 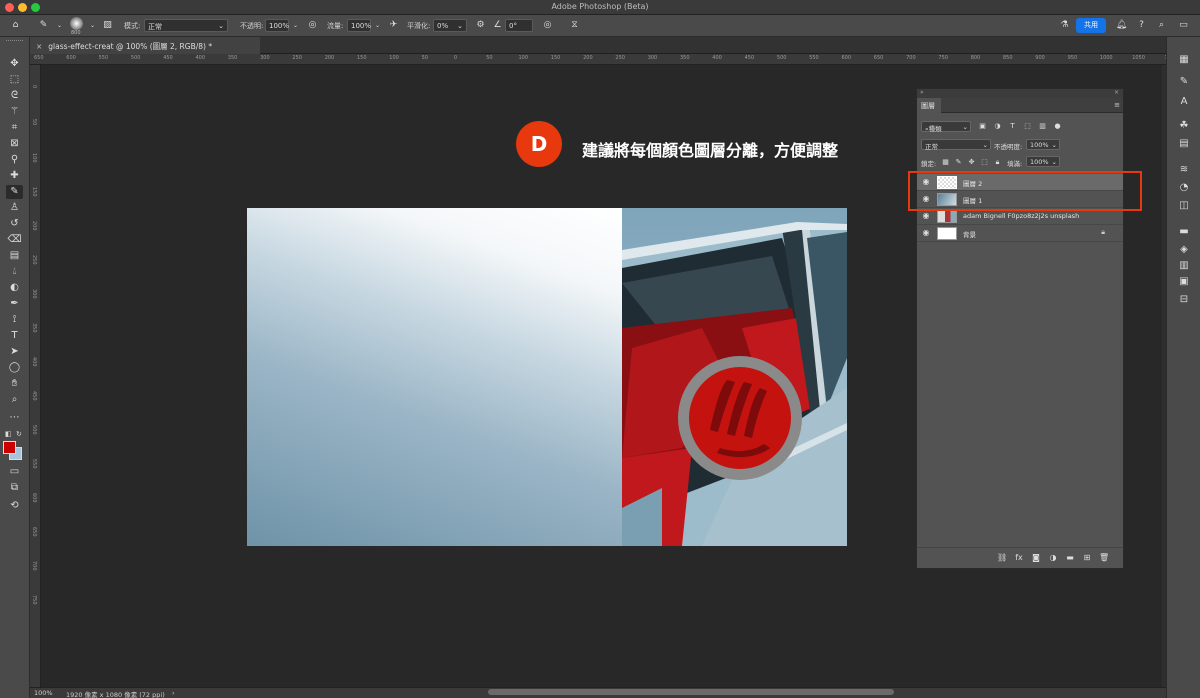 What do you see at coordinates (1184, 102) in the screenshot?
I see `text-icon: A` at bounding box center [1184, 102].